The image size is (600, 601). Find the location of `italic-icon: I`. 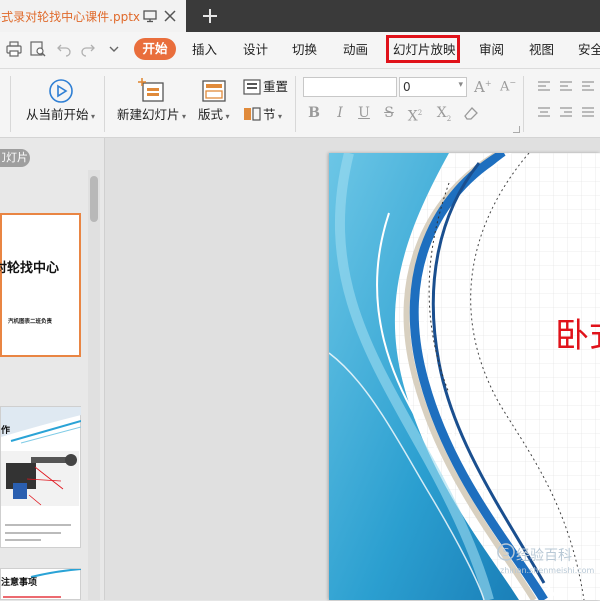

italic-icon: I is located at coordinates (340, 113).